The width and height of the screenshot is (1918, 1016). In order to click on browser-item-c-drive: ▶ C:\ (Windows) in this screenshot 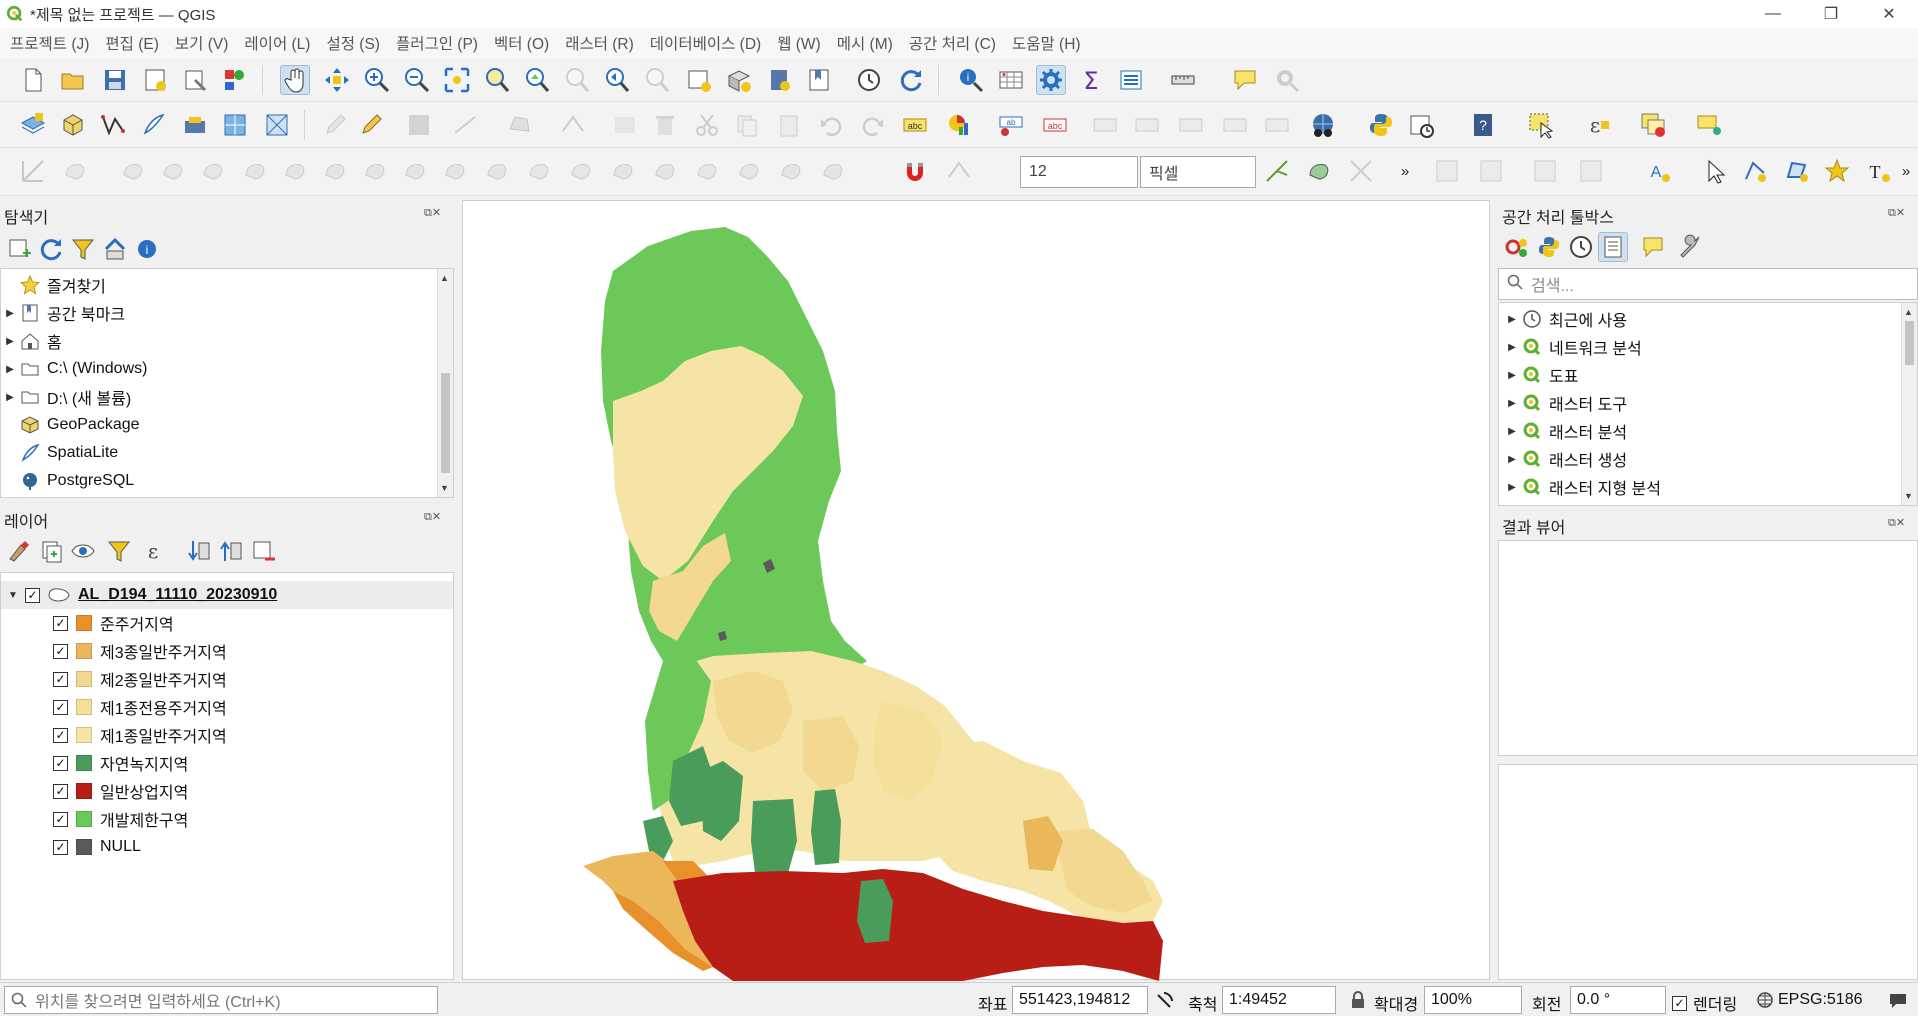, I will do `click(74, 369)`.